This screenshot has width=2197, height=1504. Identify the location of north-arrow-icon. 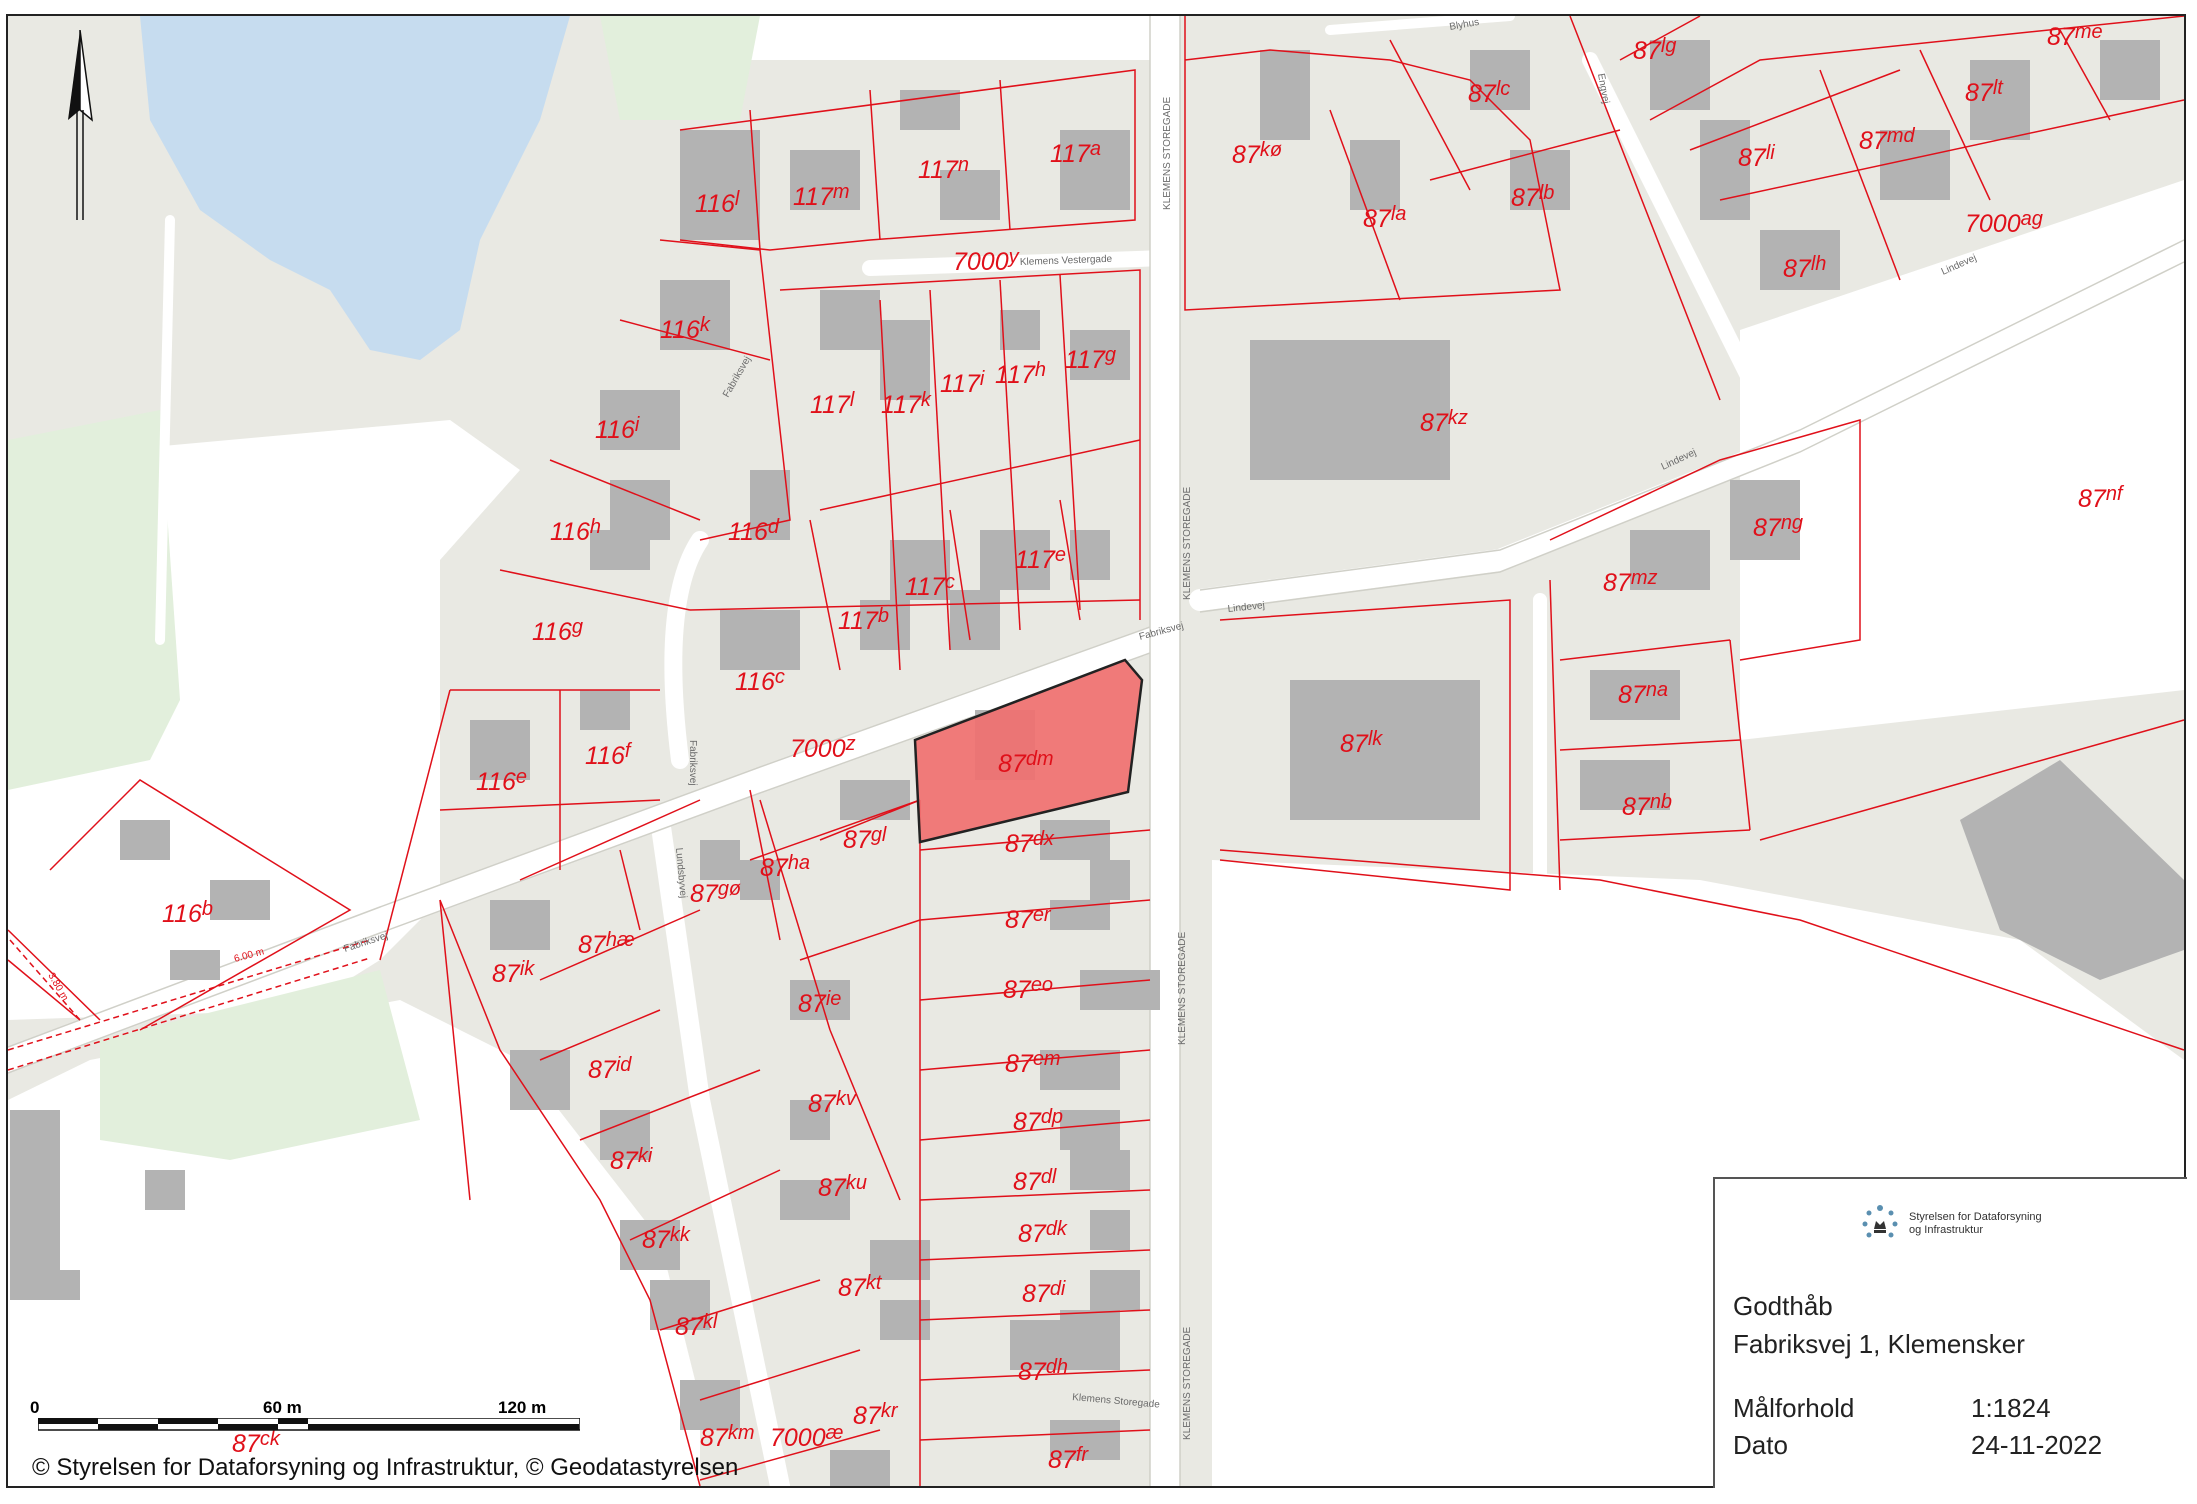
(80, 124).